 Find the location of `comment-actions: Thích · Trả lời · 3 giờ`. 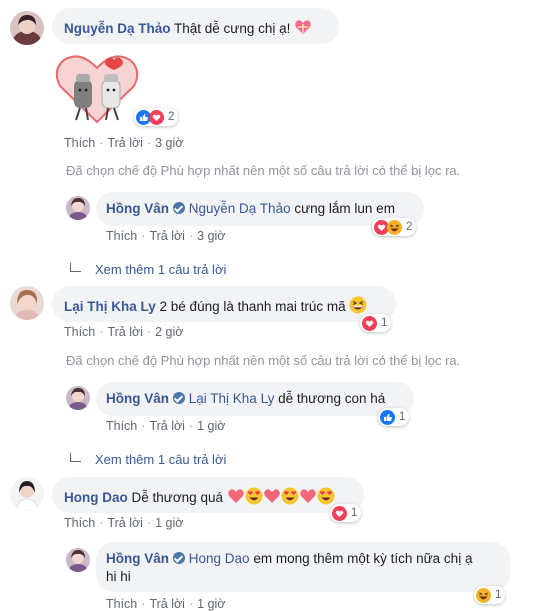

comment-actions: Thích · Trả lời · 3 giờ is located at coordinates (124, 143).